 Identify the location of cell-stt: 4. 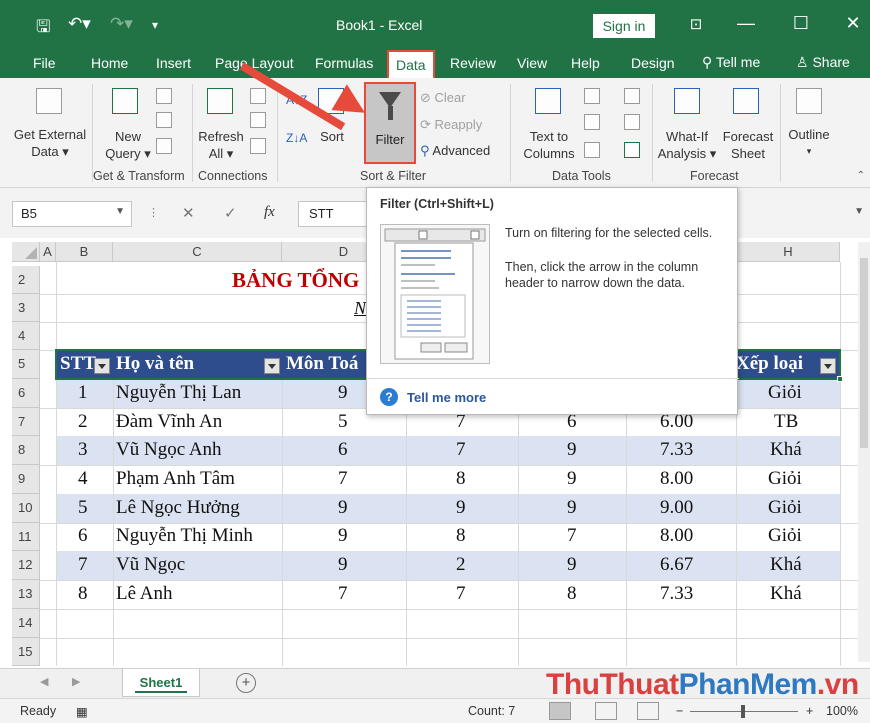
(83, 479).